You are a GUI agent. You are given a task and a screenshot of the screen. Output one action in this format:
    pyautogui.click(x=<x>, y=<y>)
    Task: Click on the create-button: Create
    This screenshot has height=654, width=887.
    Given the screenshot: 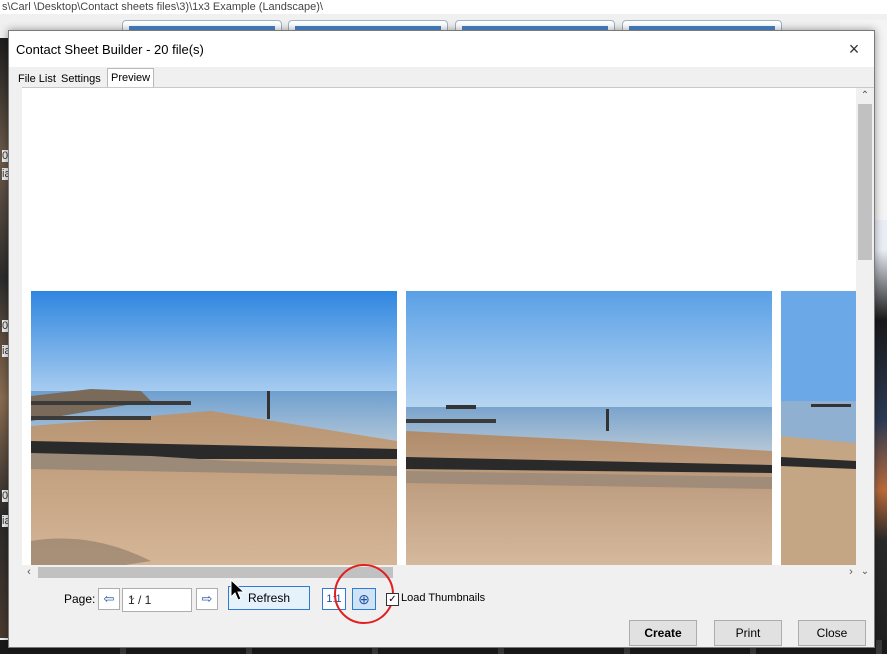 What is the action you would take?
    pyautogui.click(x=663, y=633)
    